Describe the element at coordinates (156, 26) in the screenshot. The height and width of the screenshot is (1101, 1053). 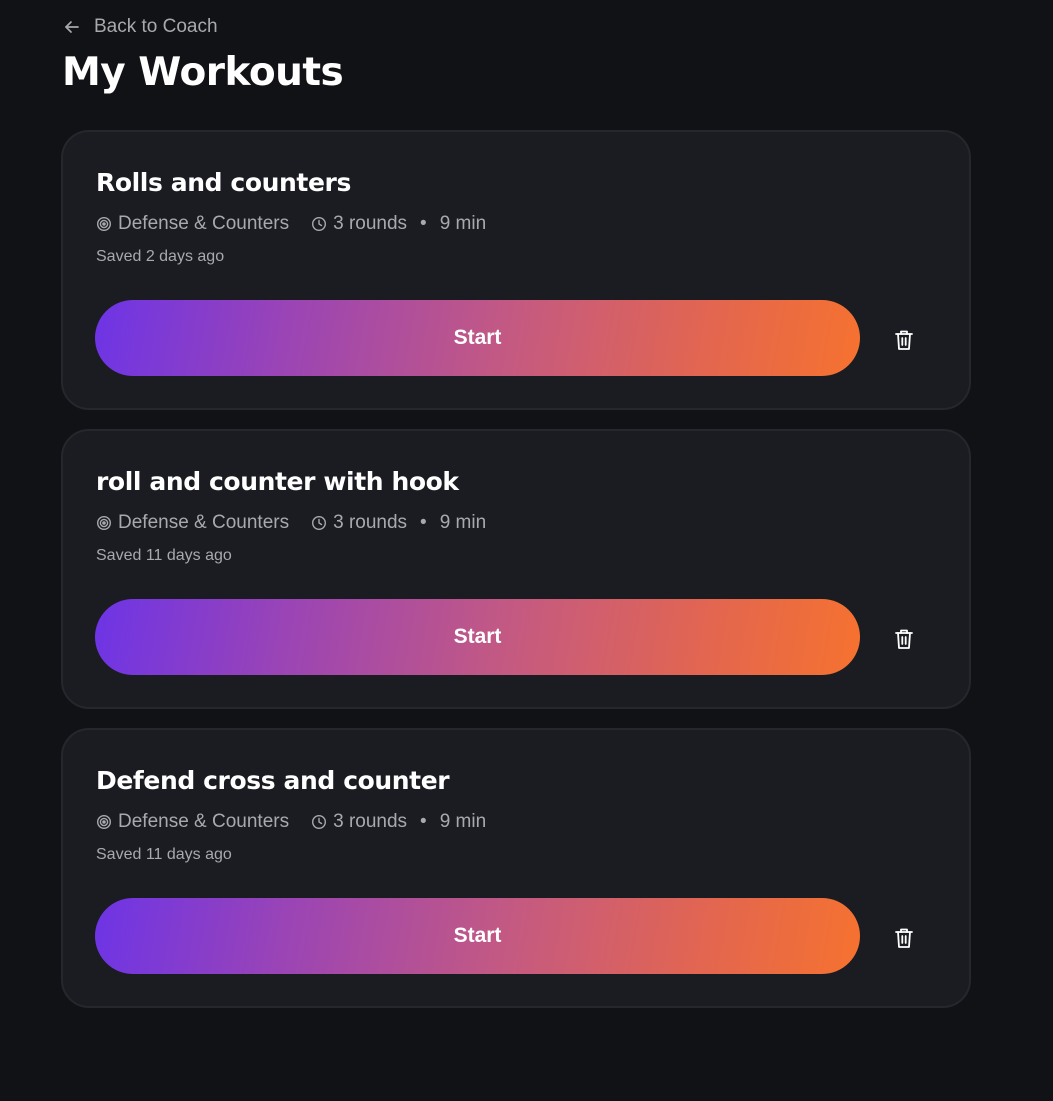
I see `back-link-label: Back to Coach` at that location.